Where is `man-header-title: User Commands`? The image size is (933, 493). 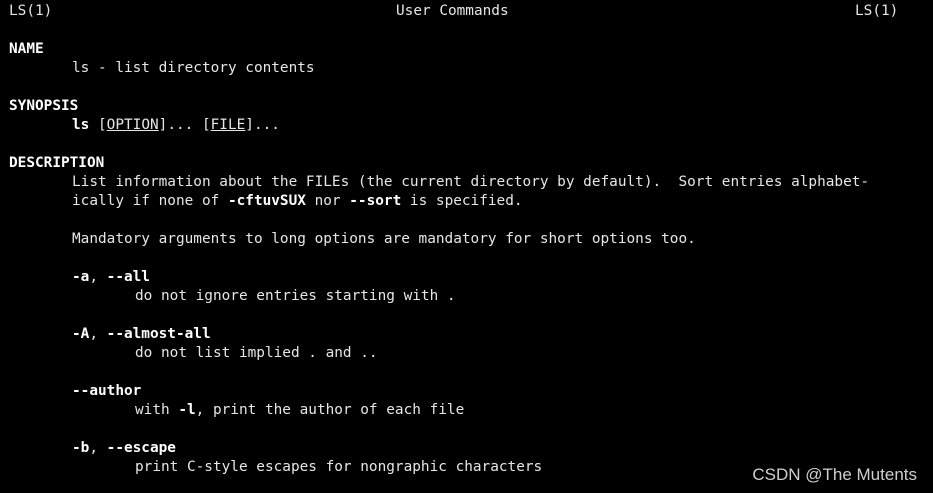 man-header-title: User Commands is located at coordinates (452, 11).